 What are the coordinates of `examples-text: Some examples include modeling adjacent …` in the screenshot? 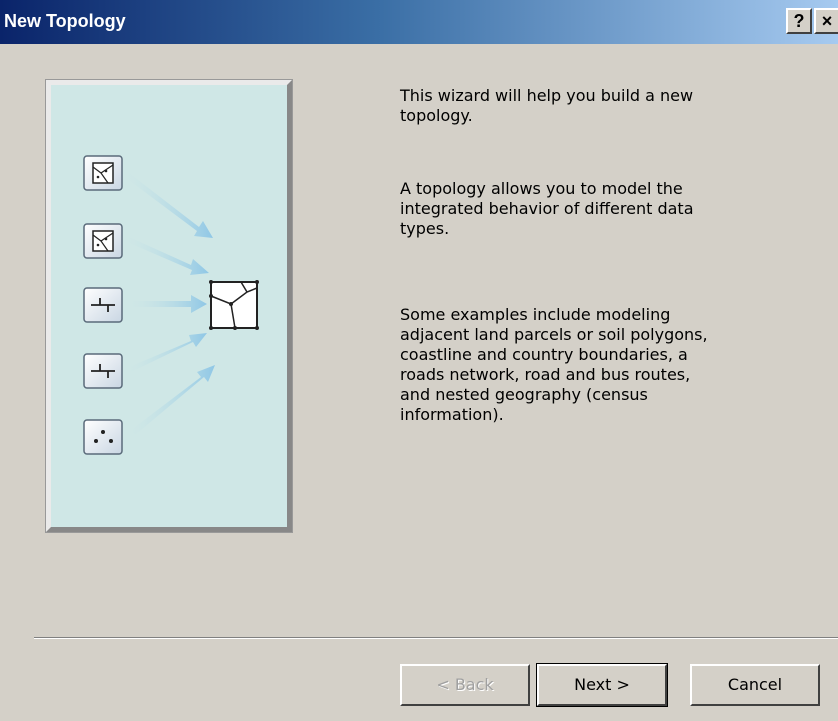 It's located at (554, 364).